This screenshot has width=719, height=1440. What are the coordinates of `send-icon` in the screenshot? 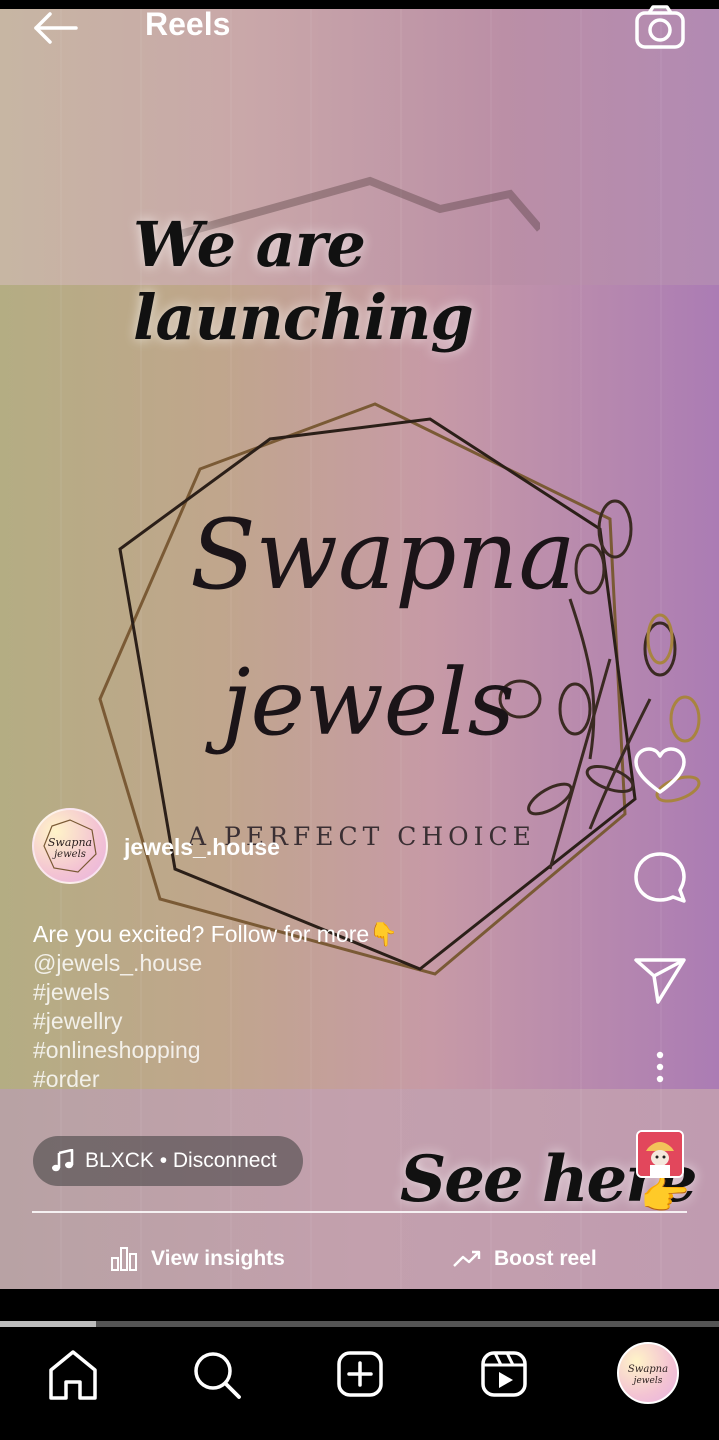 It's located at (660, 981).